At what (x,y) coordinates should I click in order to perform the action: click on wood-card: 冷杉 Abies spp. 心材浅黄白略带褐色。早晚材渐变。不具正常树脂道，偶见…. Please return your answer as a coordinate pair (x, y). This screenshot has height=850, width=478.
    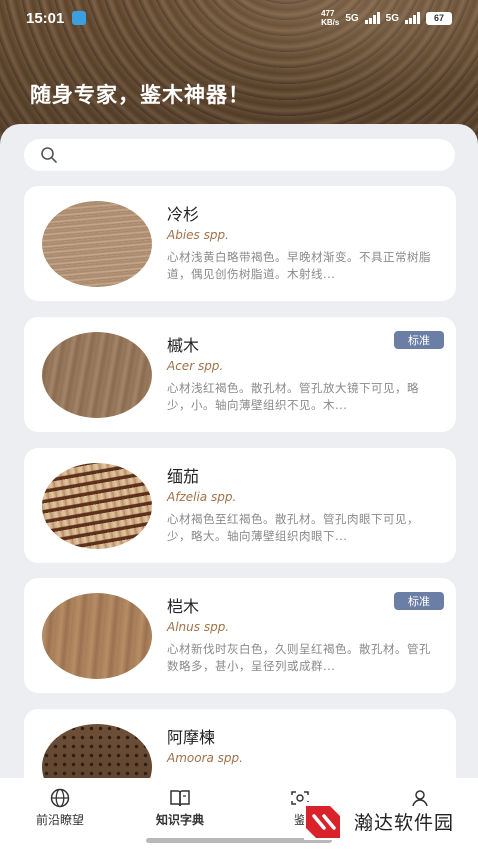
    Looking at the image, I should click on (240, 243).